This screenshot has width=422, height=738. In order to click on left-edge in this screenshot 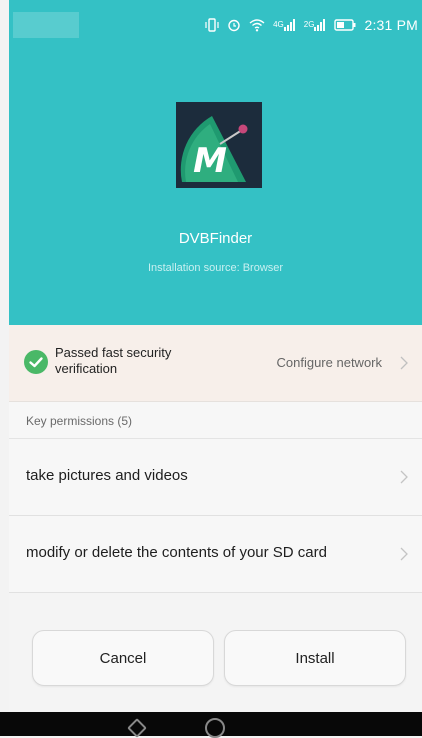, I will do `click(4, 368)`.